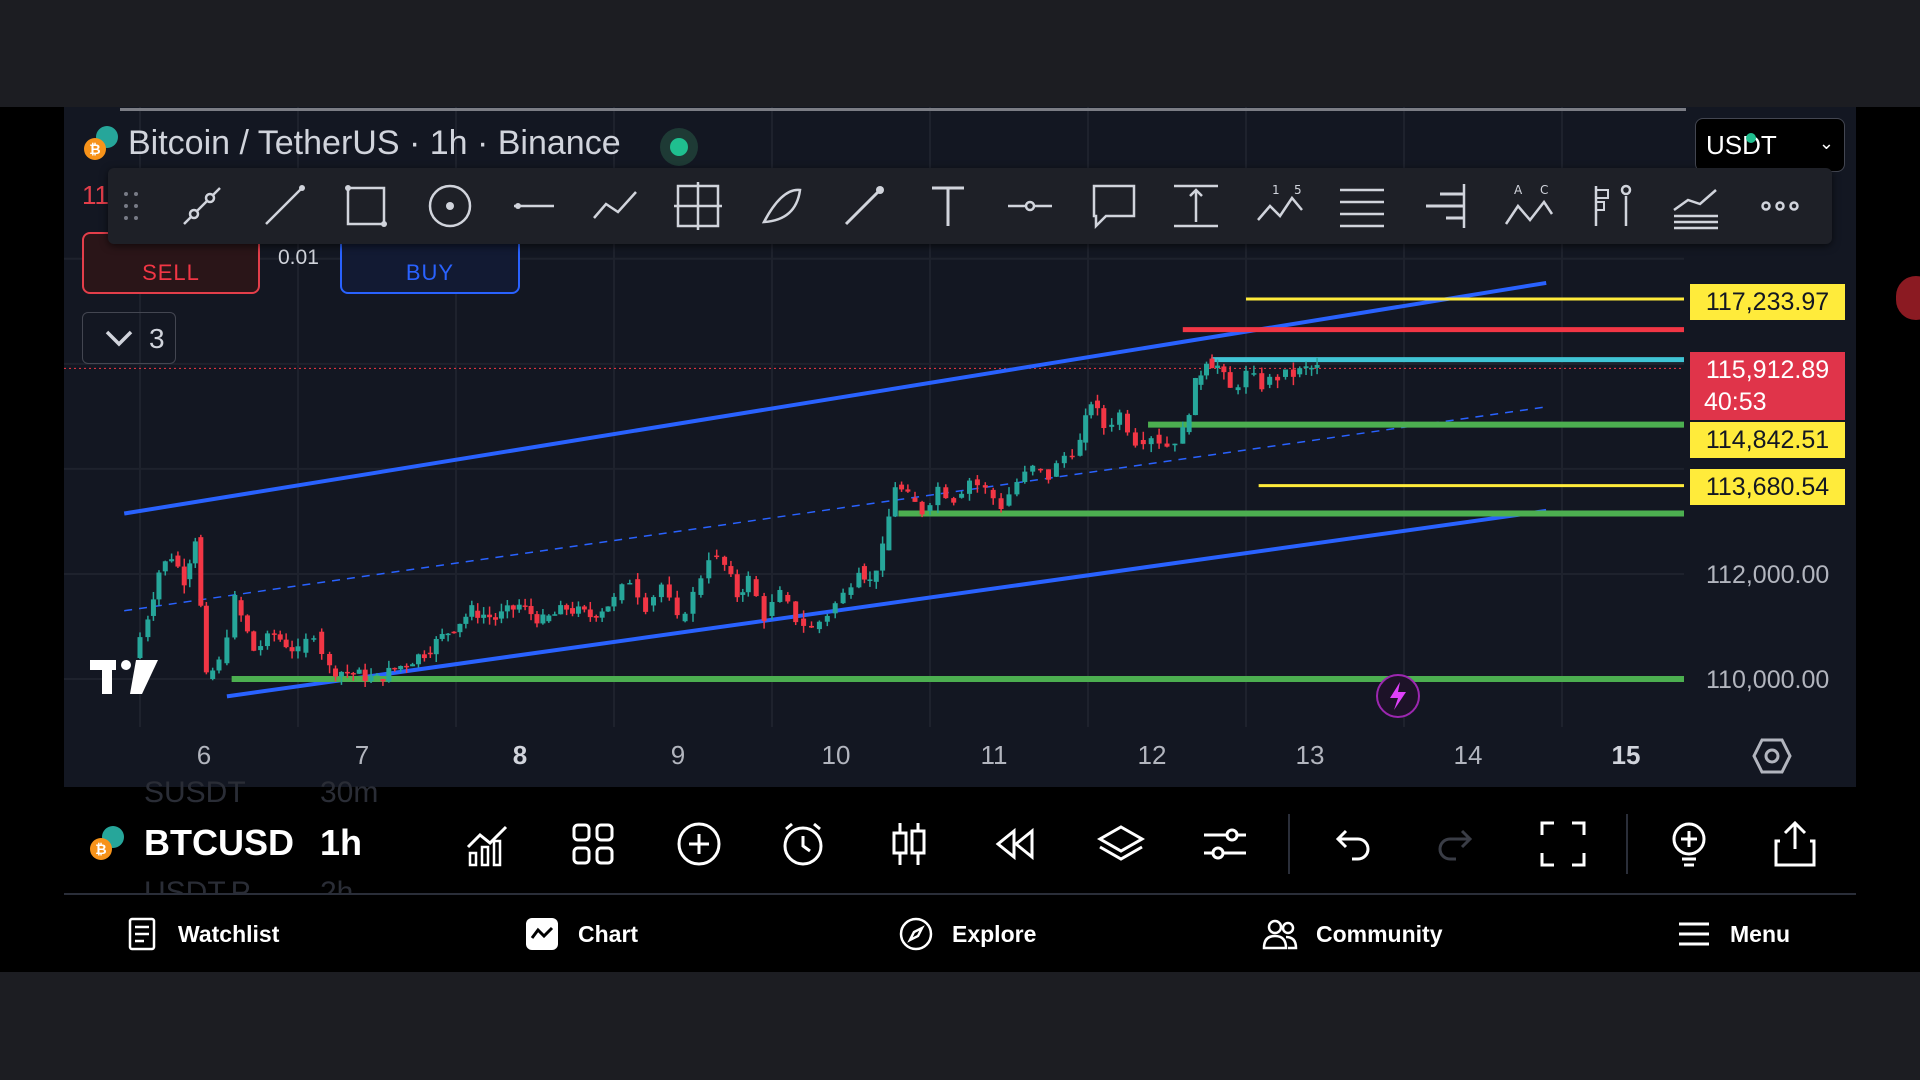  Describe the element at coordinates (284, 206) in the screenshot. I see `line-tool-icon` at that location.